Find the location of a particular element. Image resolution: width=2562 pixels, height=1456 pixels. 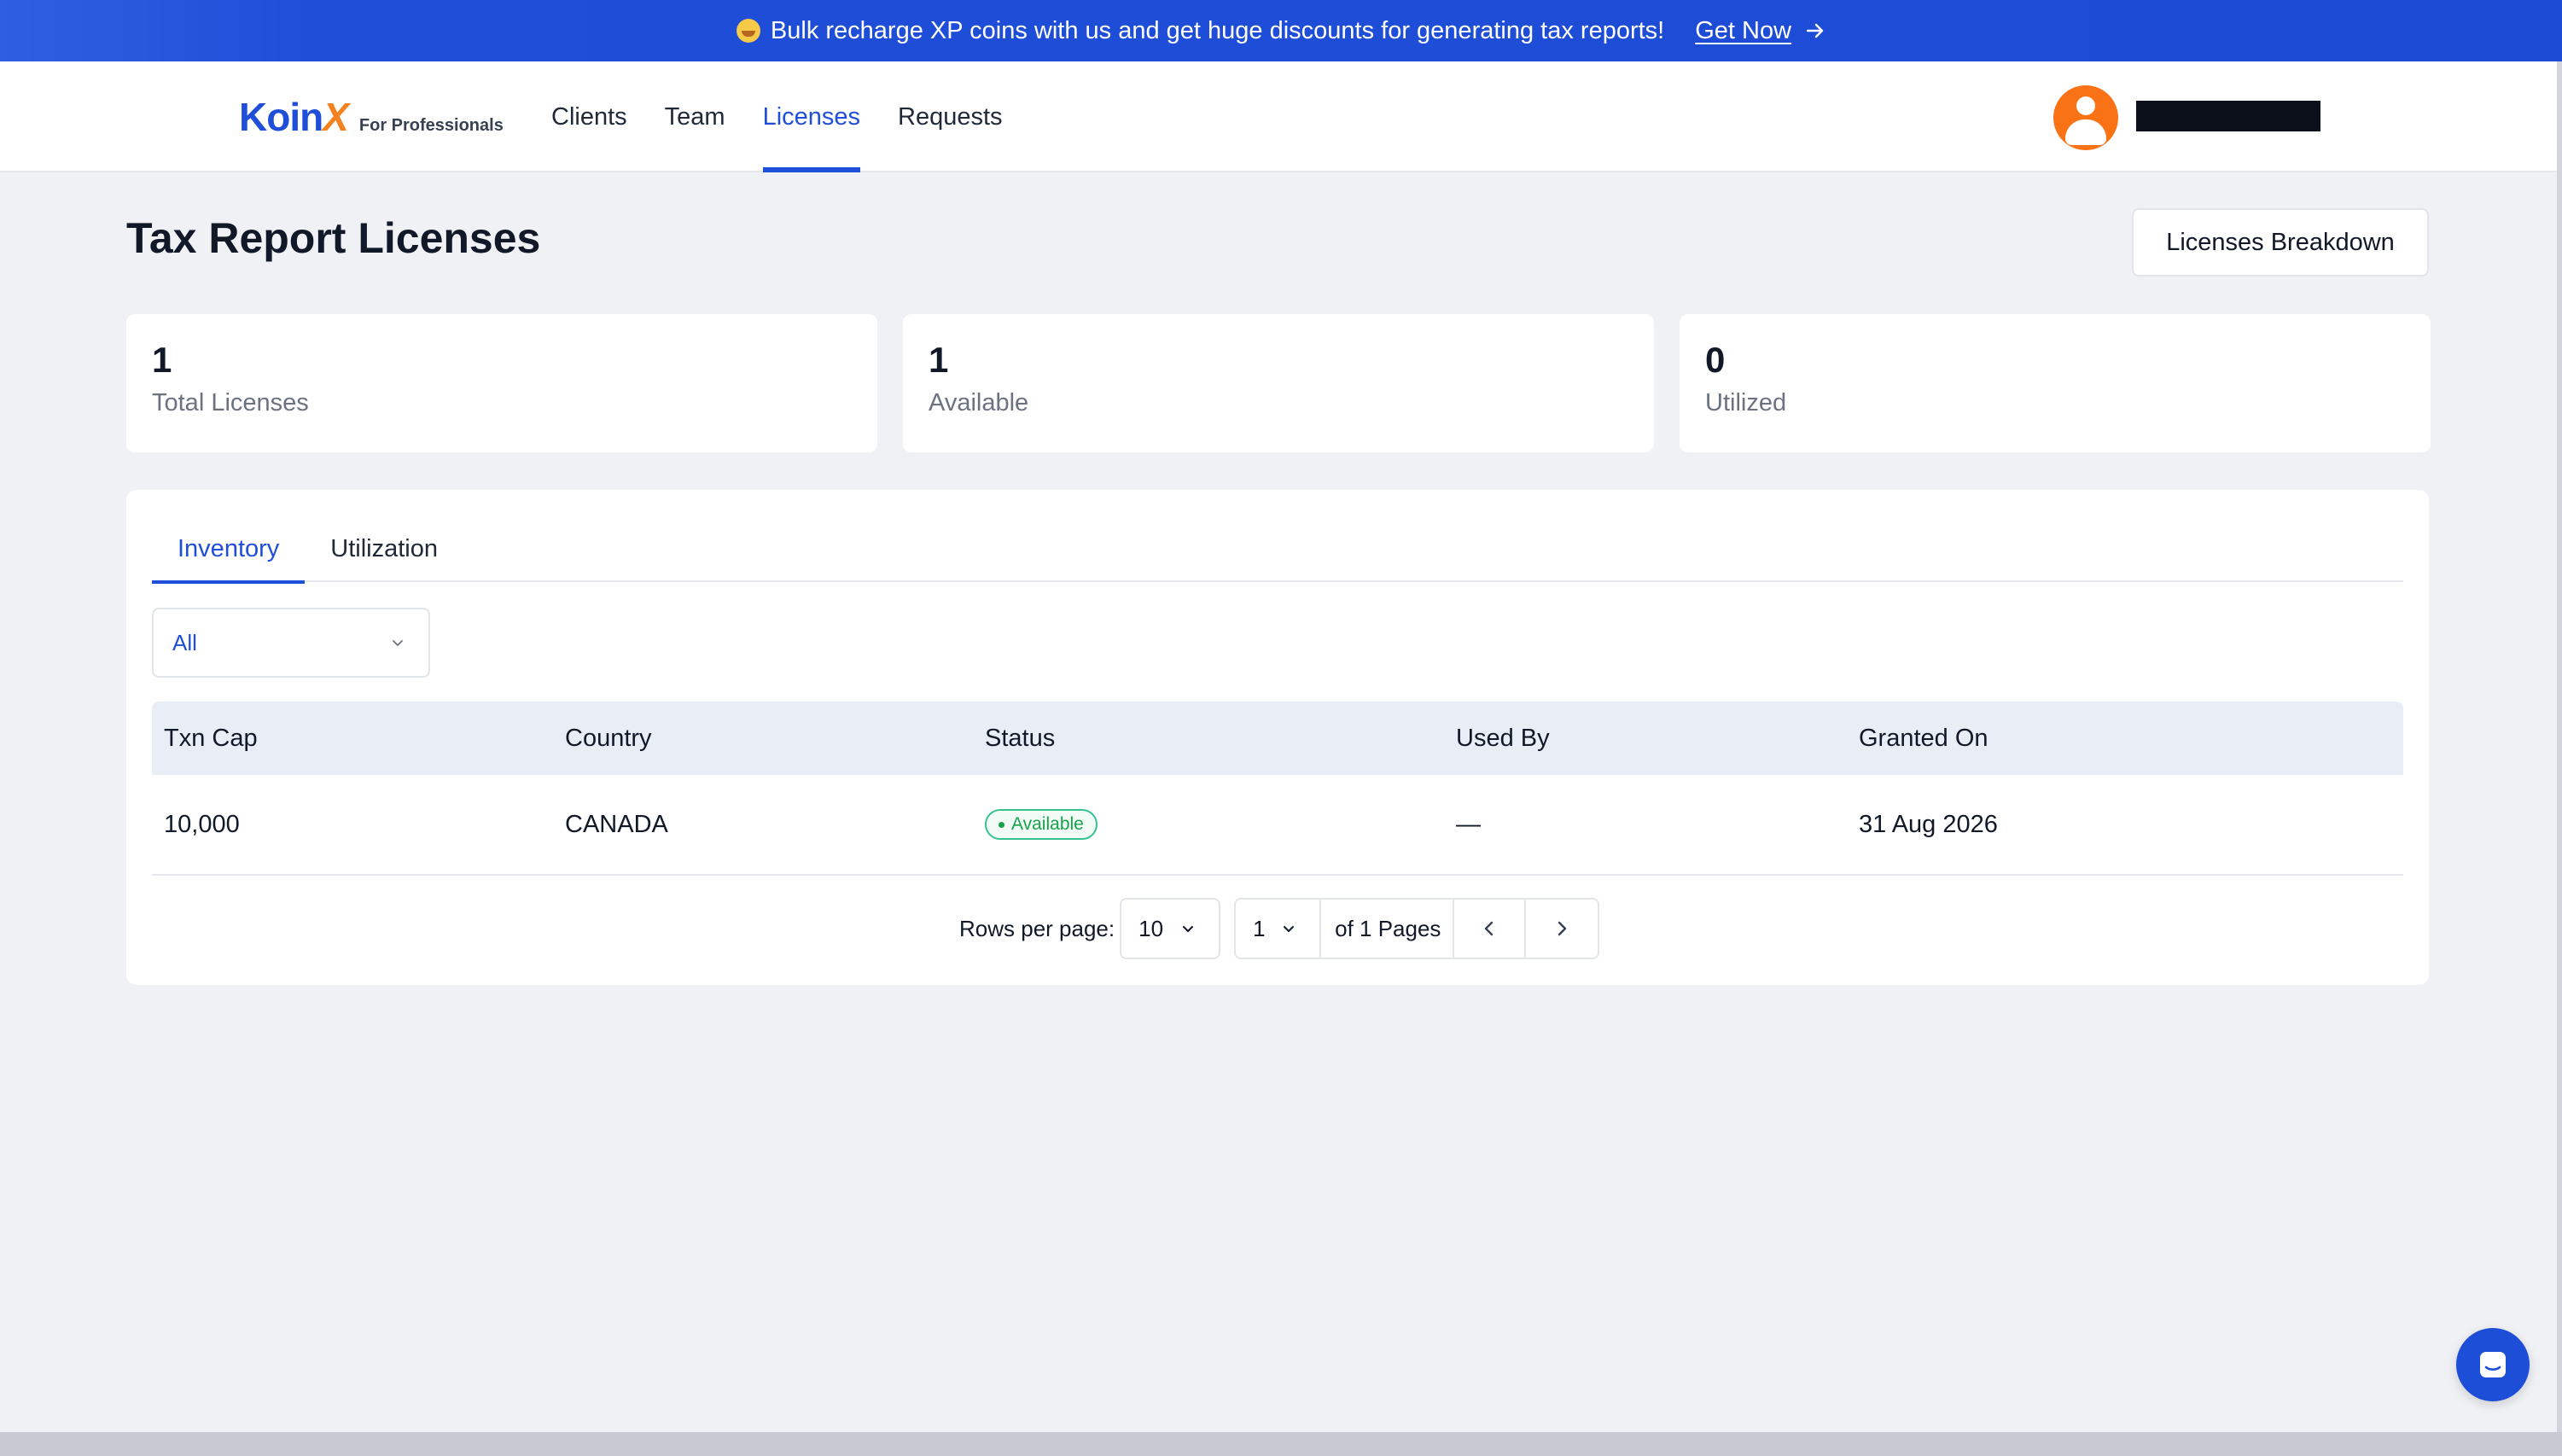

user-icon-body is located at coordinates (2085, 132).